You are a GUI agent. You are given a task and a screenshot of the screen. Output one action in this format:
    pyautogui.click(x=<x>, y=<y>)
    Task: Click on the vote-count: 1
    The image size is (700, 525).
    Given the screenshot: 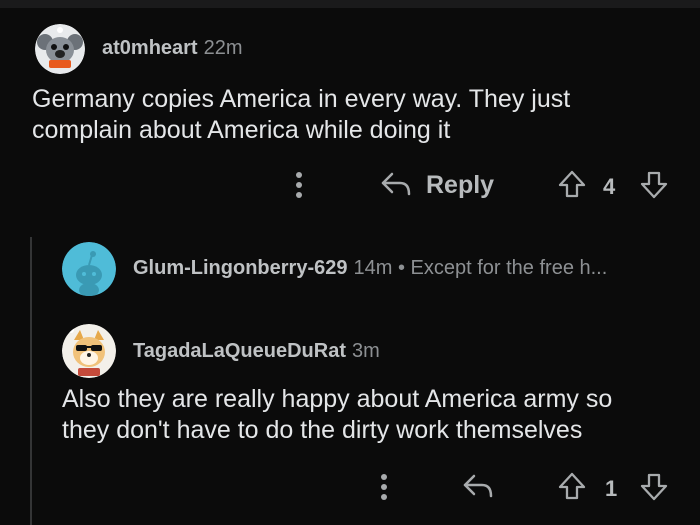 What is the action you would take?
    pyautogui.click(x=611, y=488)
    